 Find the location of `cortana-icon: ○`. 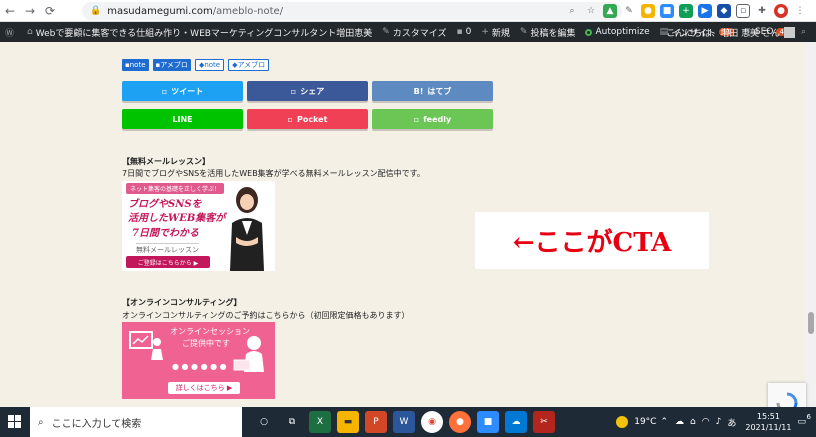

cortana-icon: ○ is located at coordinates (264, 422).